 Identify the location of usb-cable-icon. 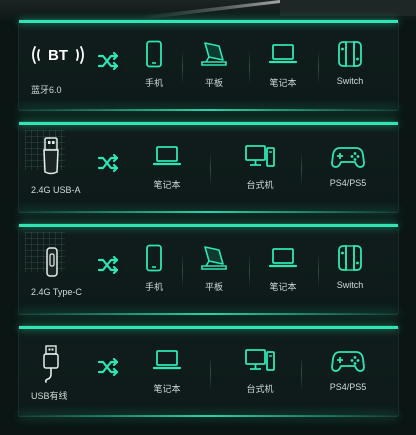
(51, 366).